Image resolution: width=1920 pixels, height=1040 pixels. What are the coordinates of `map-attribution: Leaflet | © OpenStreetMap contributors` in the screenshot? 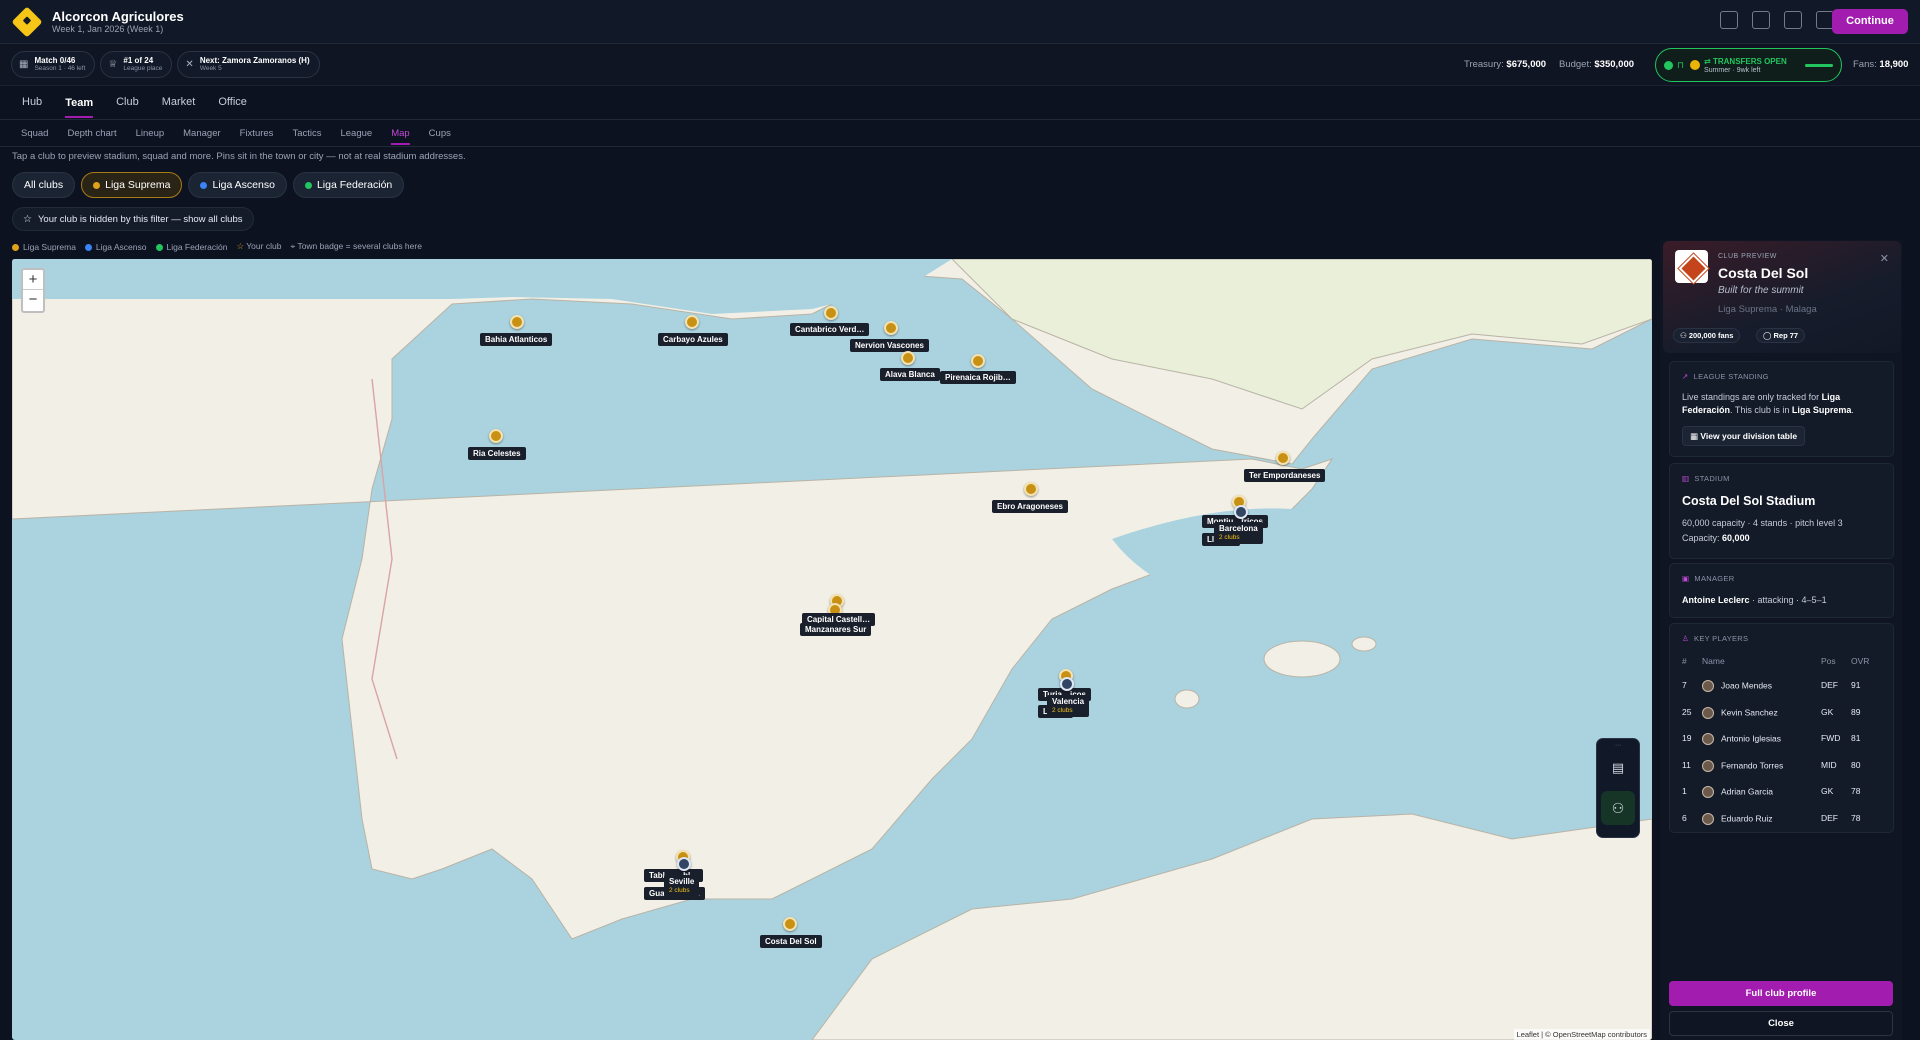 It's located at (1581, 1034).